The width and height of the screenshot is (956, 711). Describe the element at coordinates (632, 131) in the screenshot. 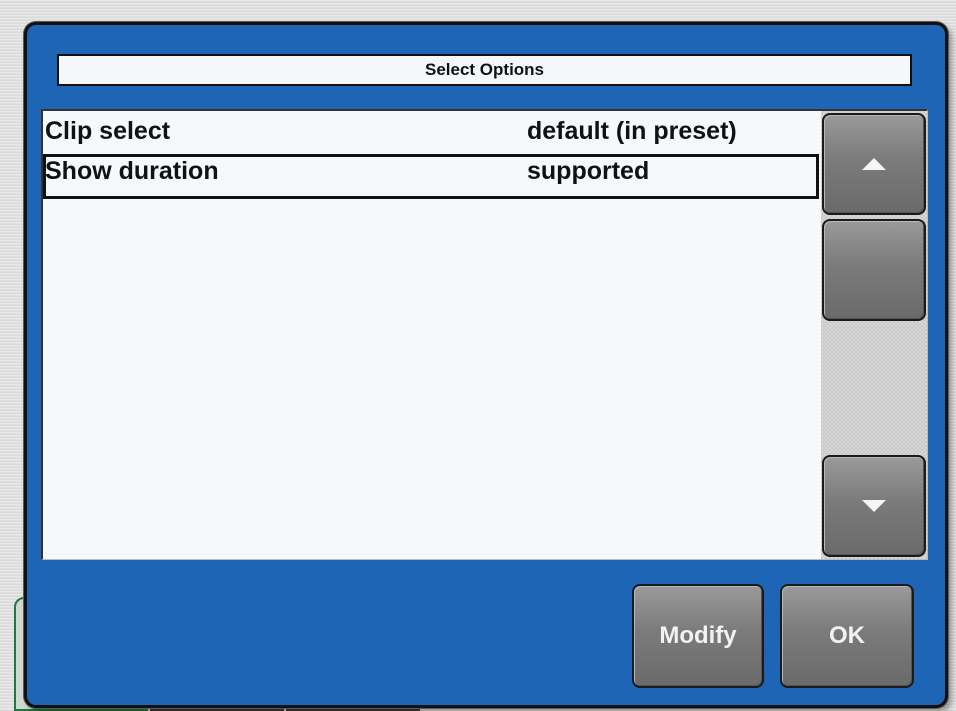

I see `option-value: default (in preset)` at that location.